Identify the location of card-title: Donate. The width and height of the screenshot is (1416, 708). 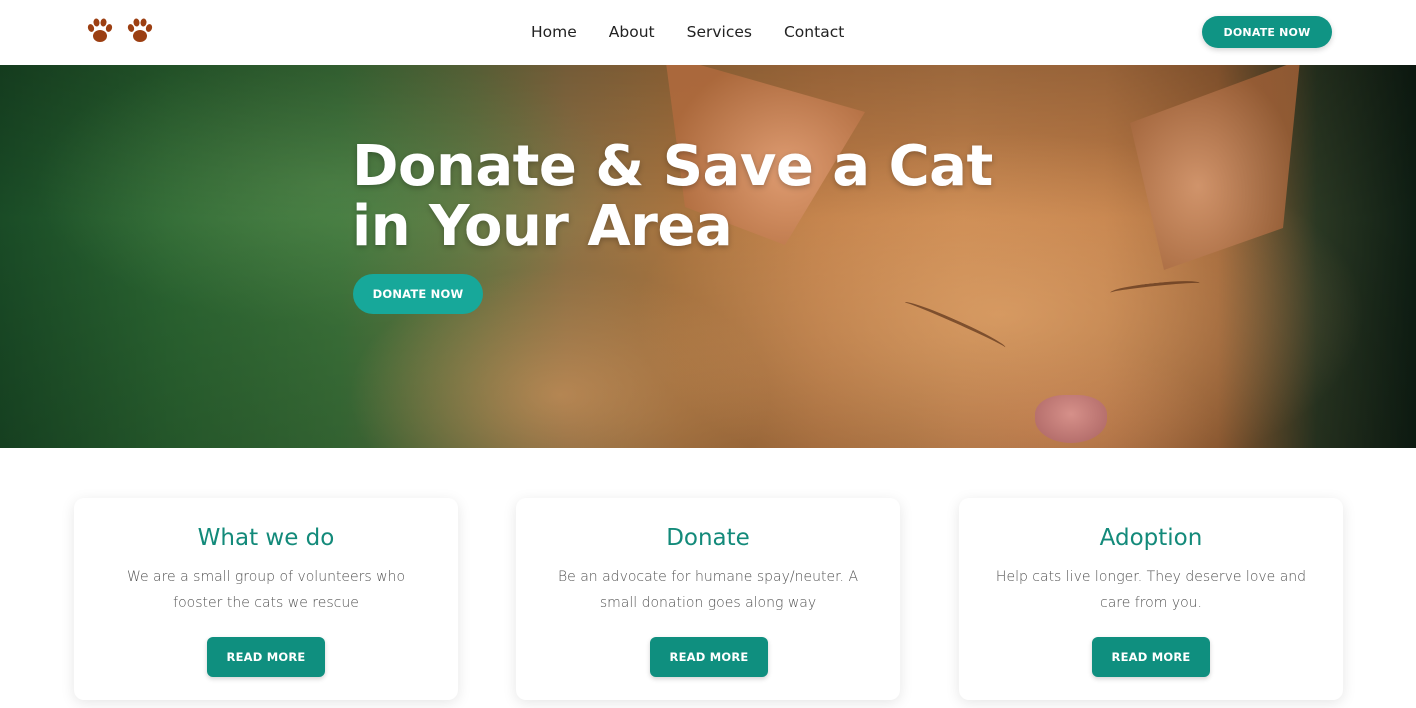
(708, 538).